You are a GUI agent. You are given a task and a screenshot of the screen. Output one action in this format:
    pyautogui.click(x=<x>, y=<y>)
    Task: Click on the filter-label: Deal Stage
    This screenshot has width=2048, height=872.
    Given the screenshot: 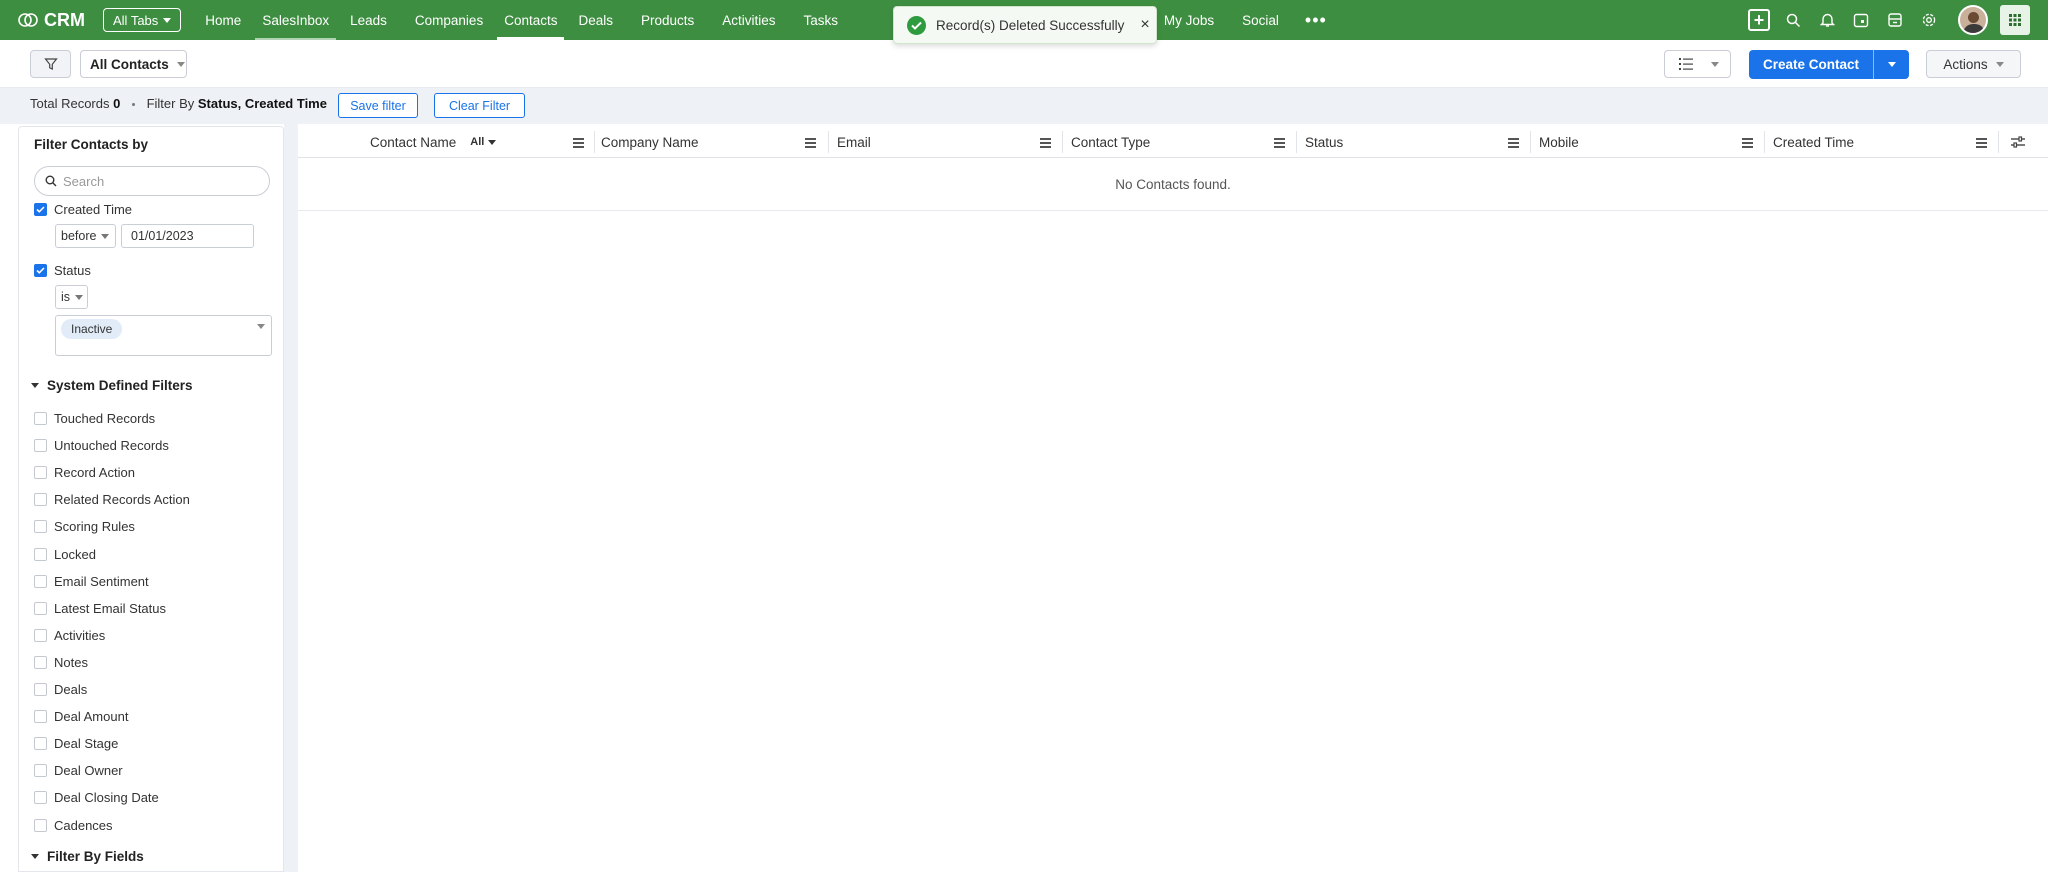 What is the action you would take?
    pyautogui.click(x=86, y=744)
    